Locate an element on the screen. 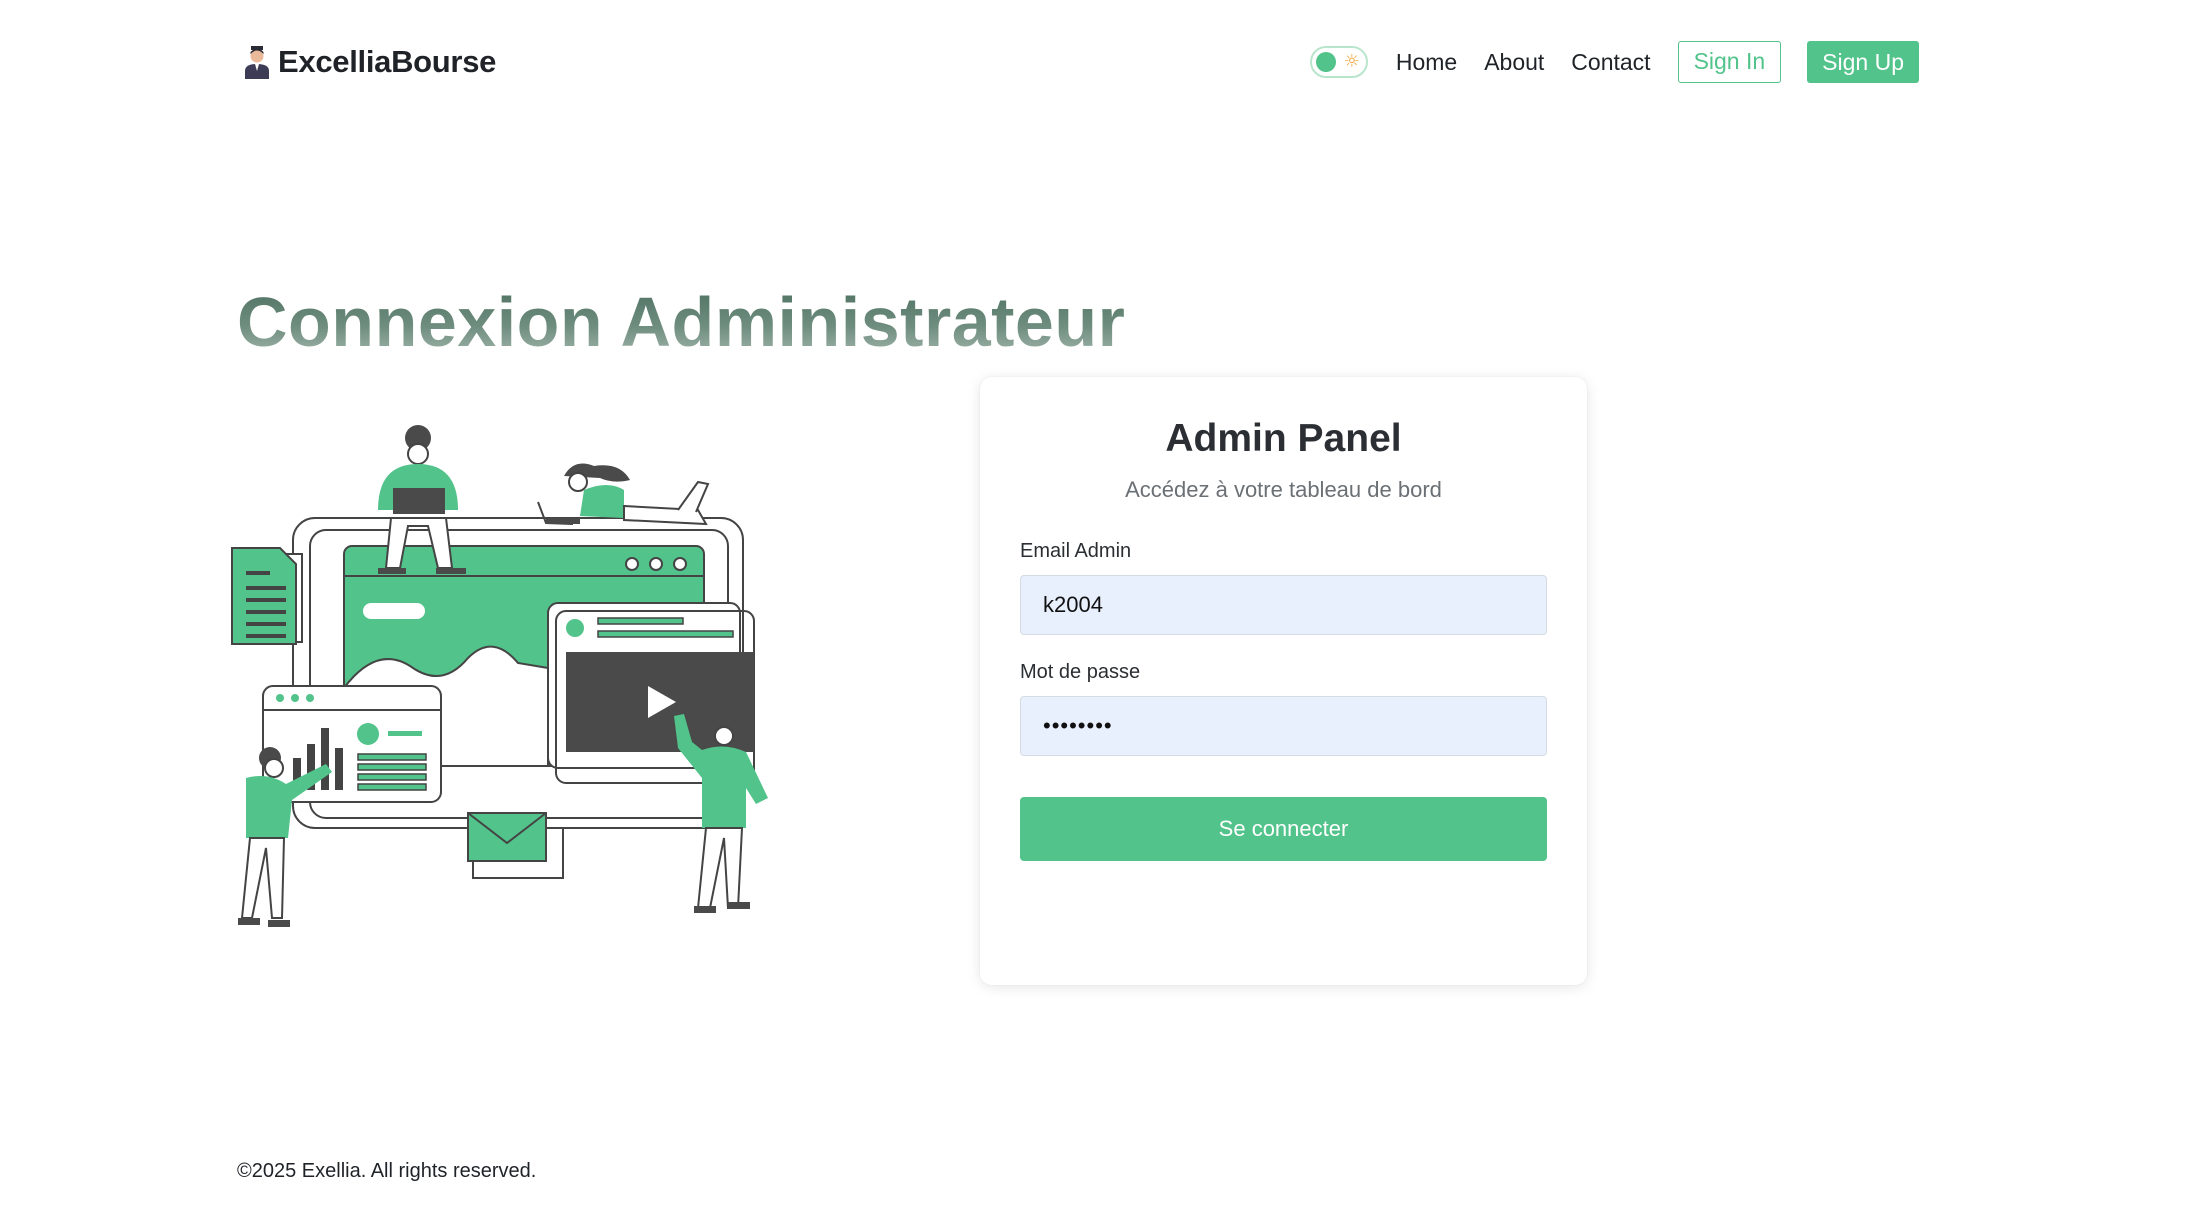 The height and width of the screenshot is (1207, 2197). brand-name: ExcelliaBourse is located at coordinates (387, 61).